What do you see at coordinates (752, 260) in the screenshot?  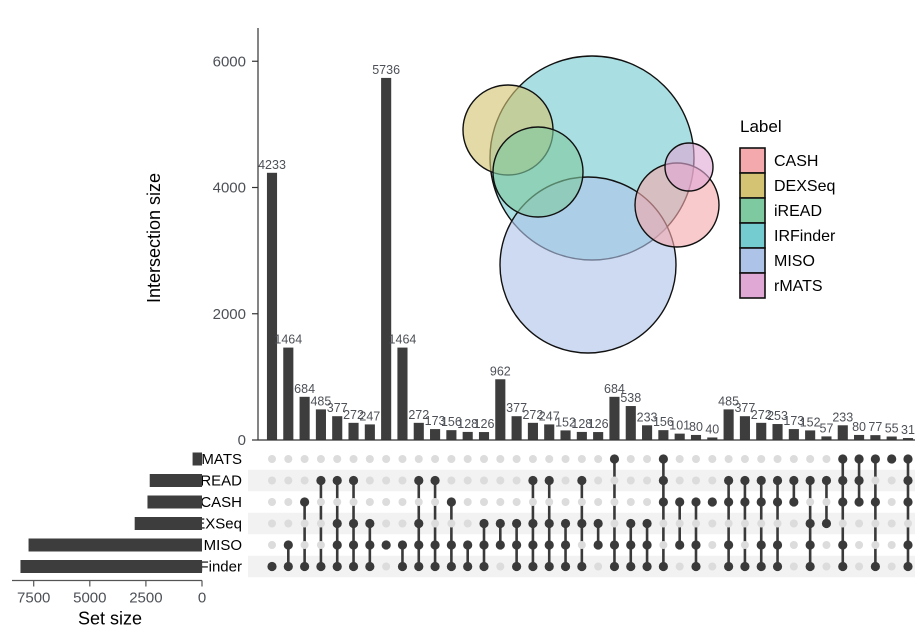 I see `legend-swatch-miso` at bounding box center [752, 260].